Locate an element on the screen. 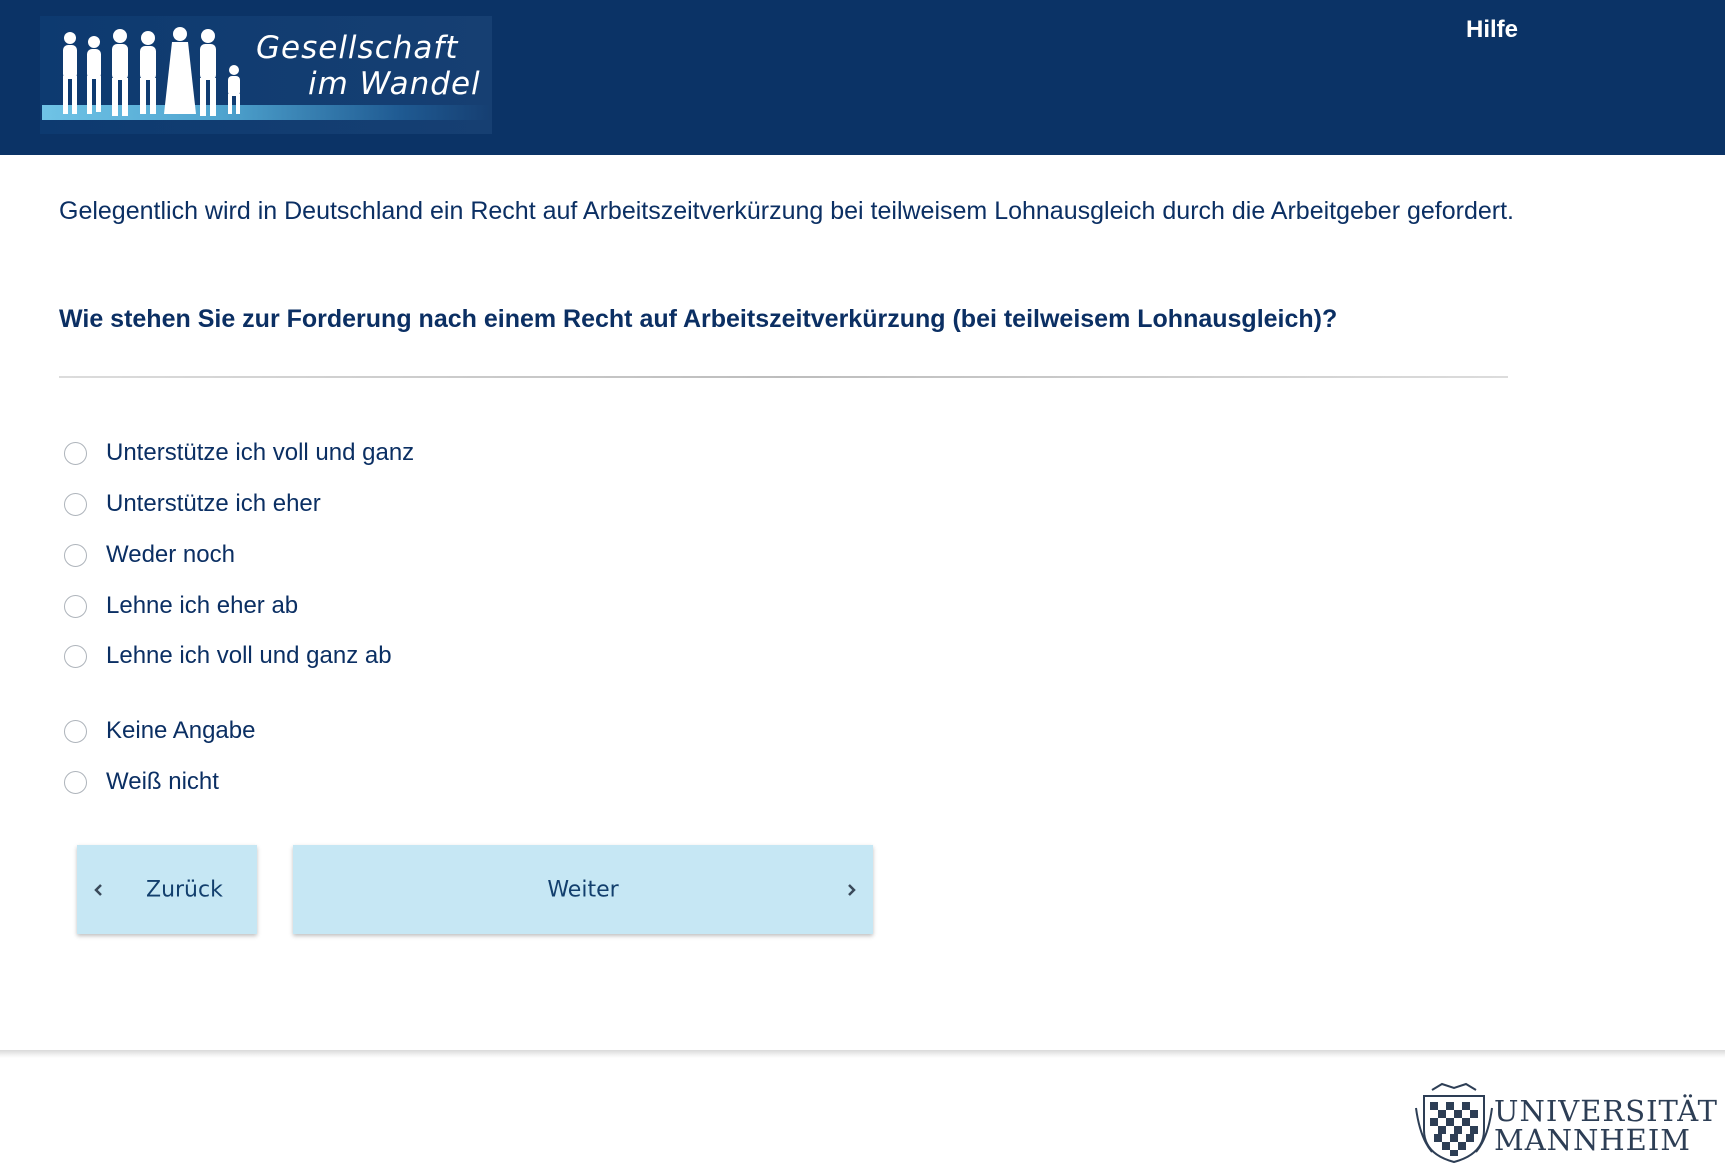 This screenshot has width=1725, height=1167. option-label: Lehne ich eher ab is located at coordinates (202, 605).